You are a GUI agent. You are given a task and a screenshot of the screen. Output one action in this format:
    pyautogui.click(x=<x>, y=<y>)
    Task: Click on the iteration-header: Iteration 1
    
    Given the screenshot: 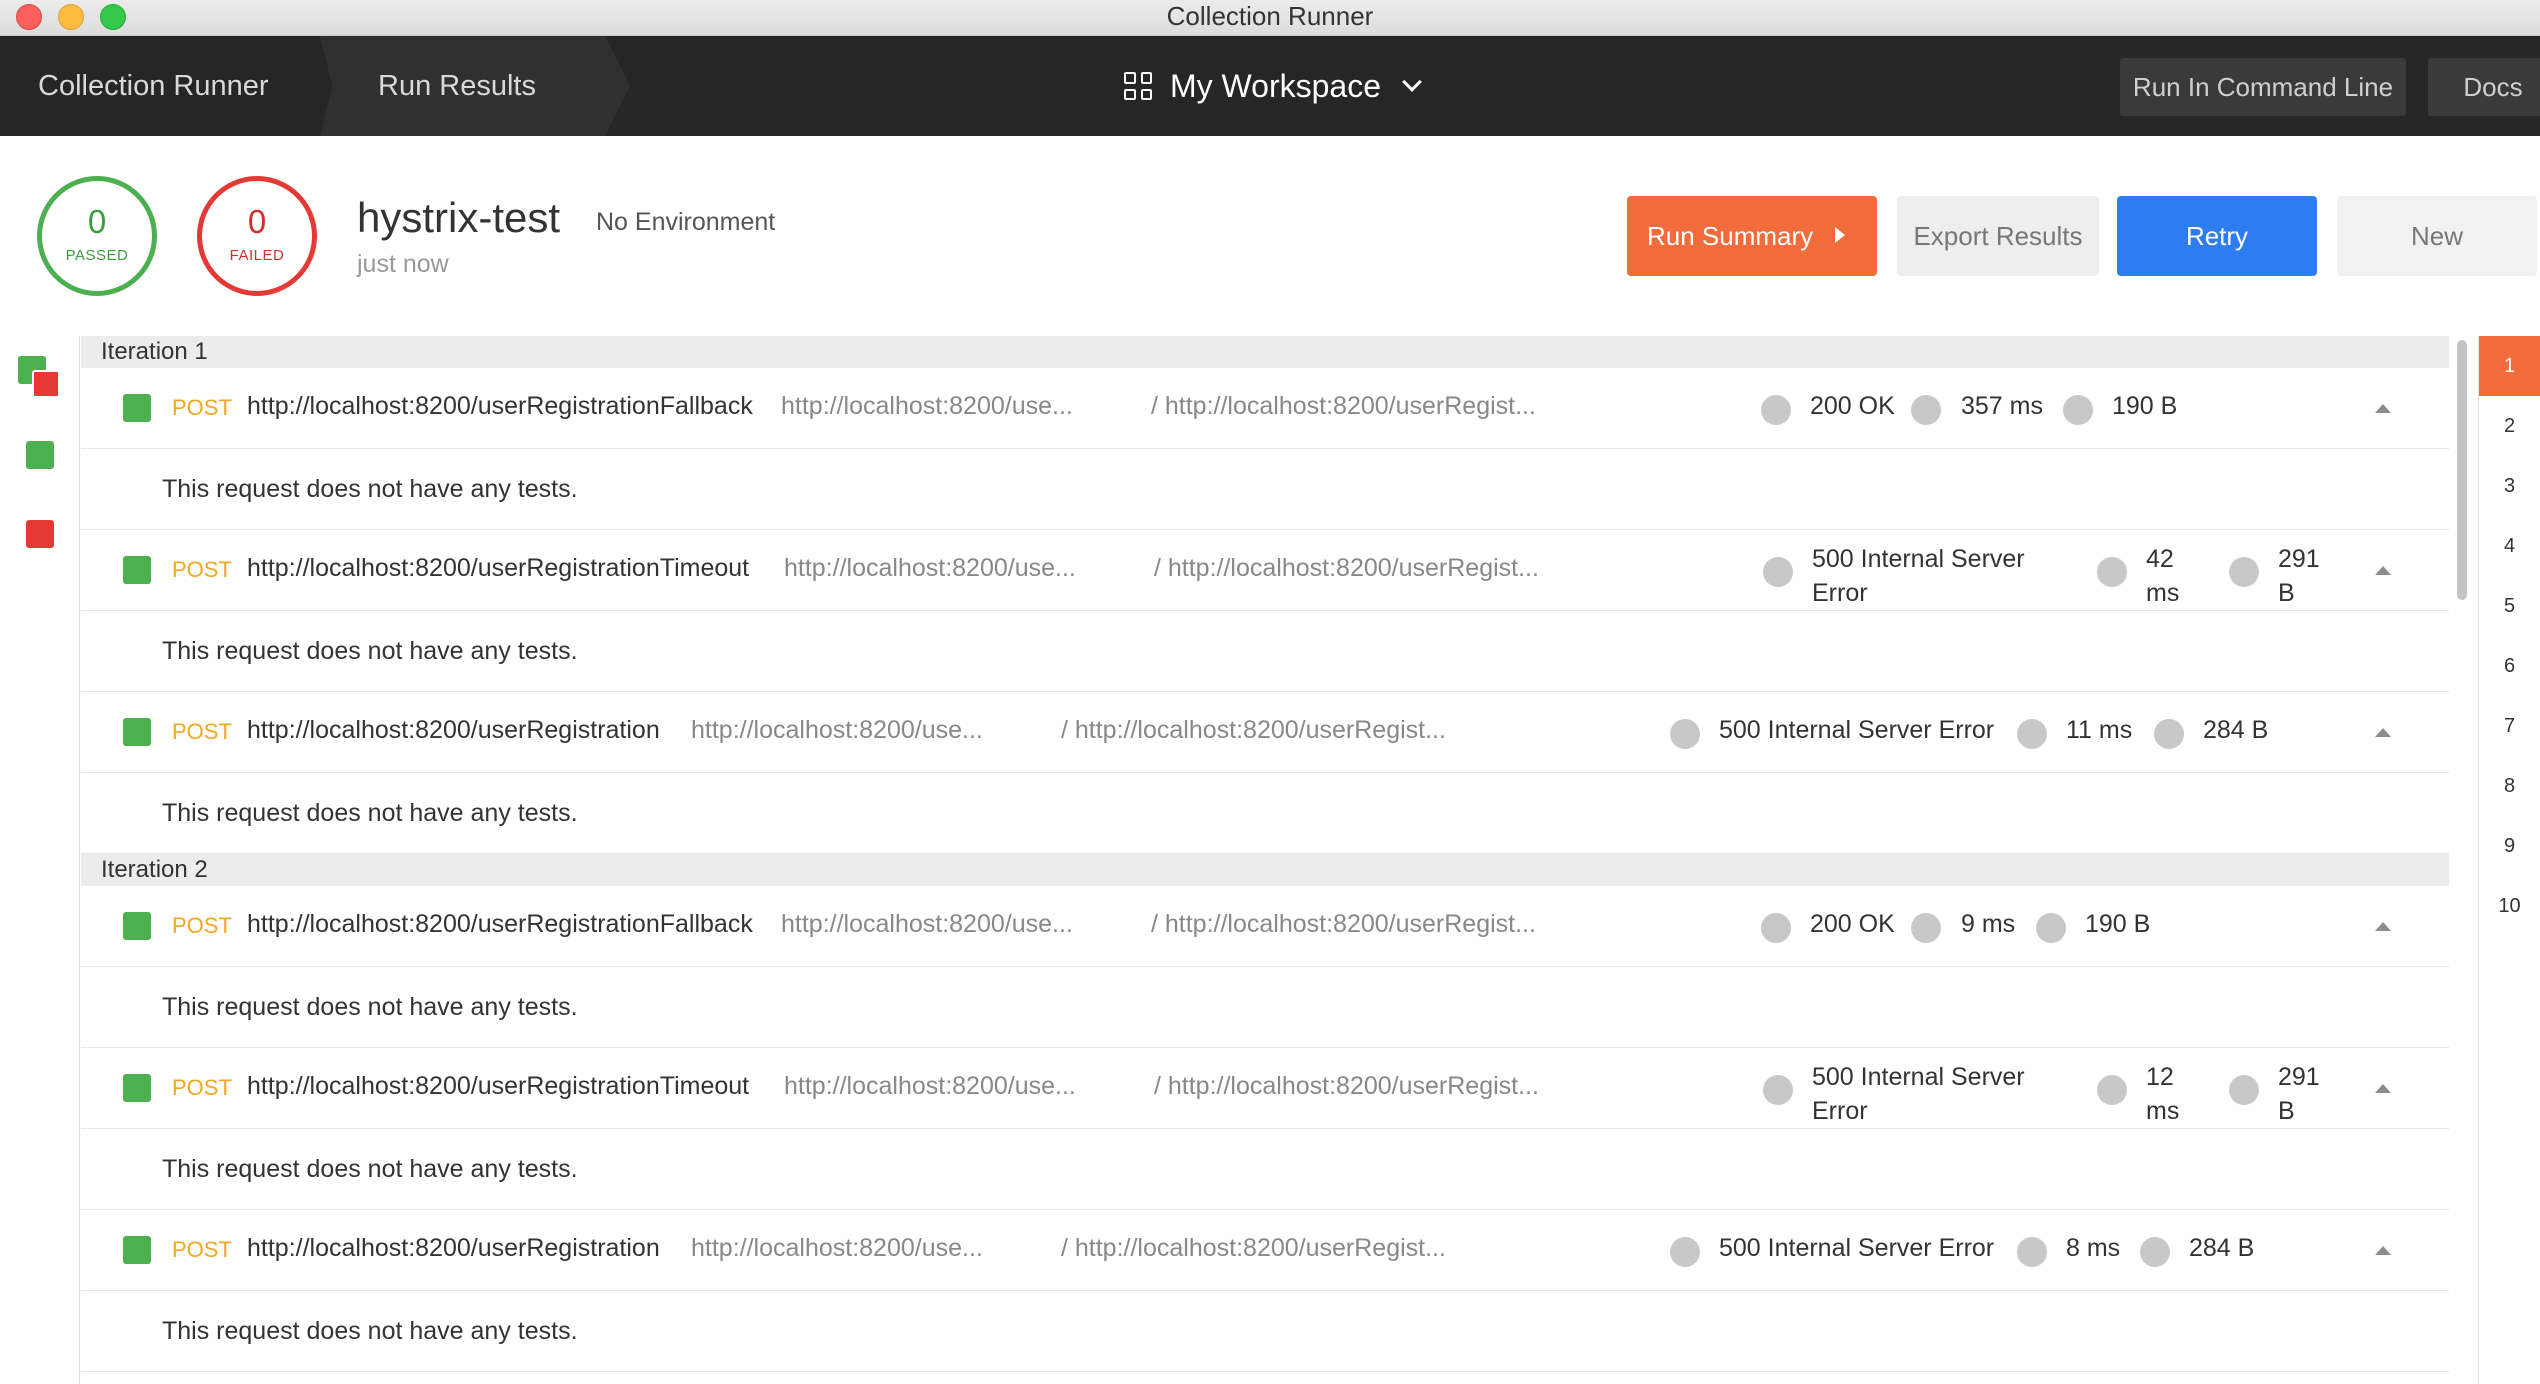 What is the action you would take?
    pyautogui.click(x=1265, y=352)
    